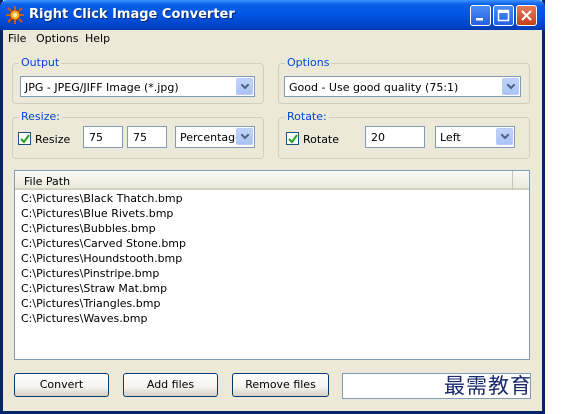  Describe the element at coordinates (132, 14) in the screenshot. I see `window-title: Right Click Image Converter` at that location.